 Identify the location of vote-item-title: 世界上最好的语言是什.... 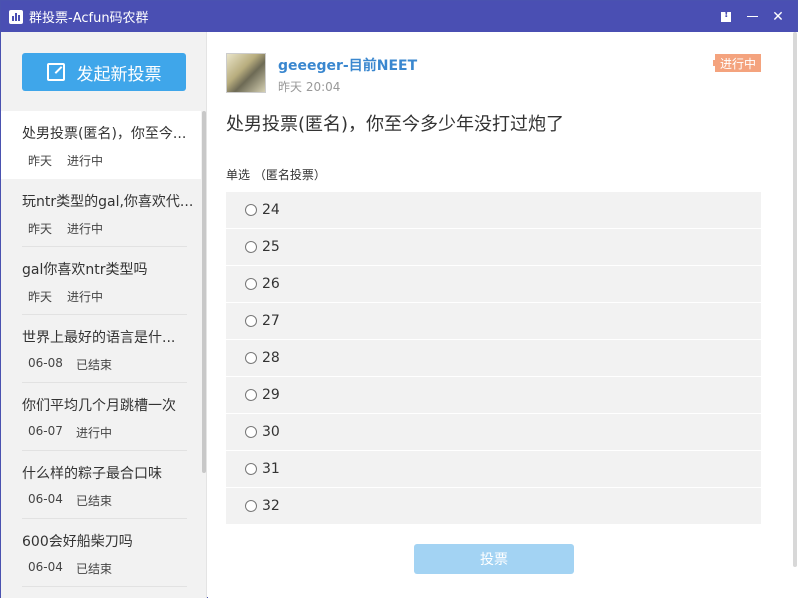
(99, 338).